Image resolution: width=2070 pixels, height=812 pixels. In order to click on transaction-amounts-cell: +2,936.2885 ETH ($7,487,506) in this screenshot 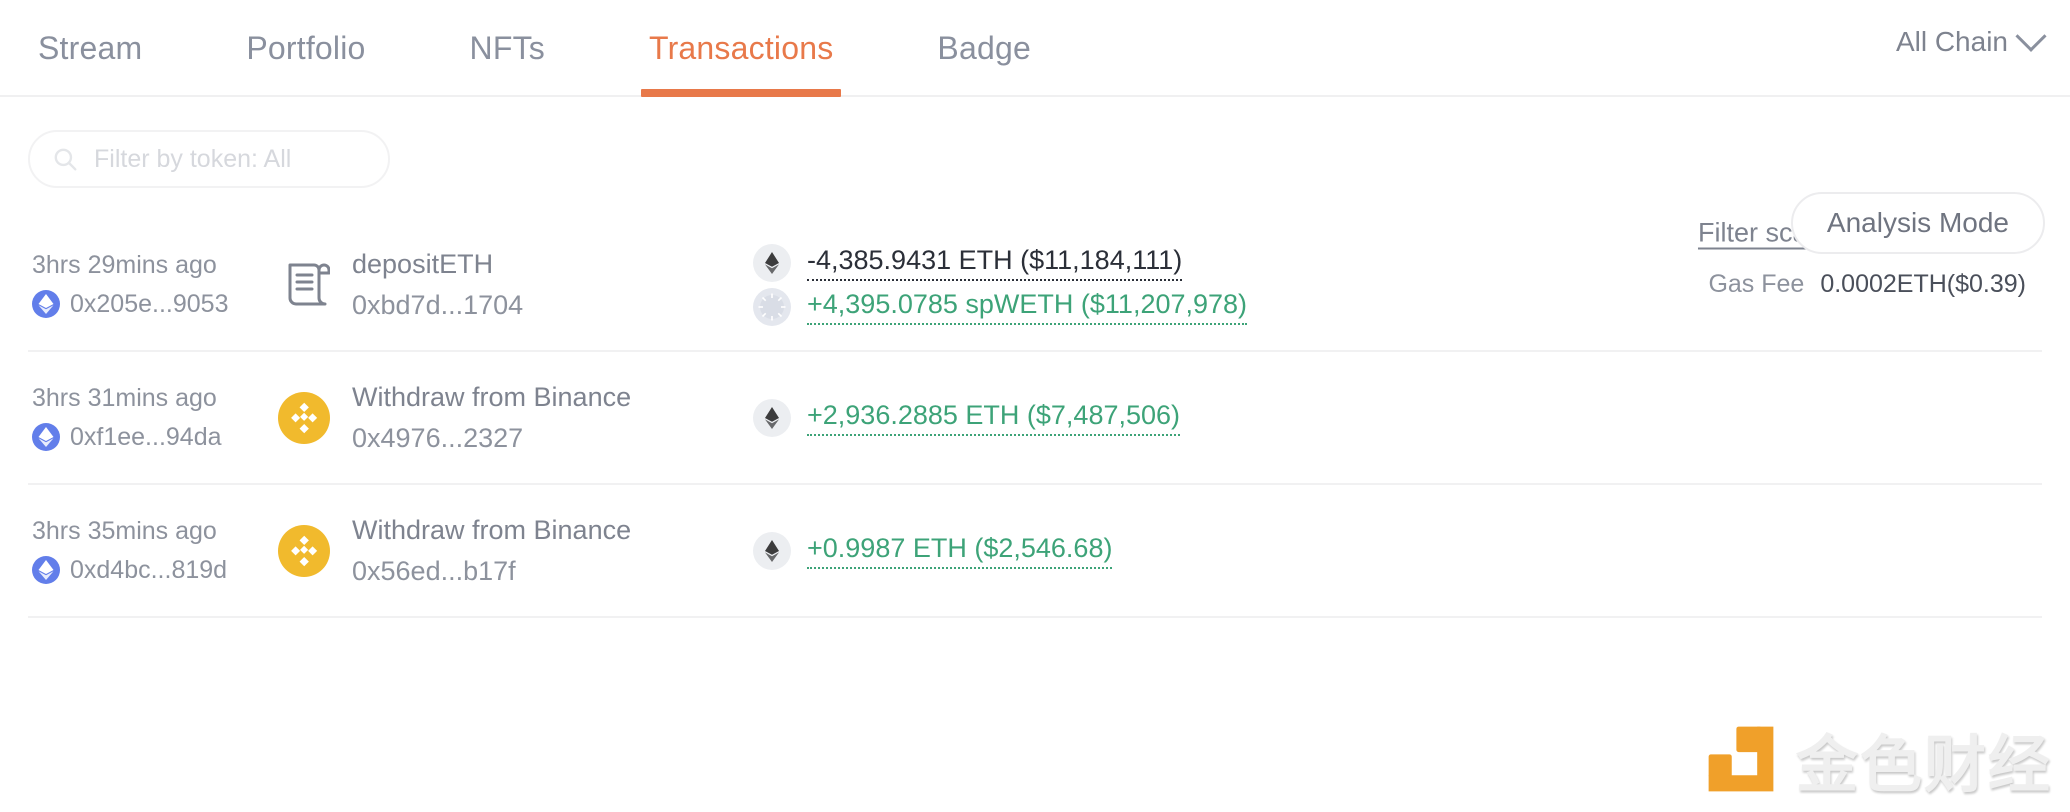, I will do `click(1078, 418)`.